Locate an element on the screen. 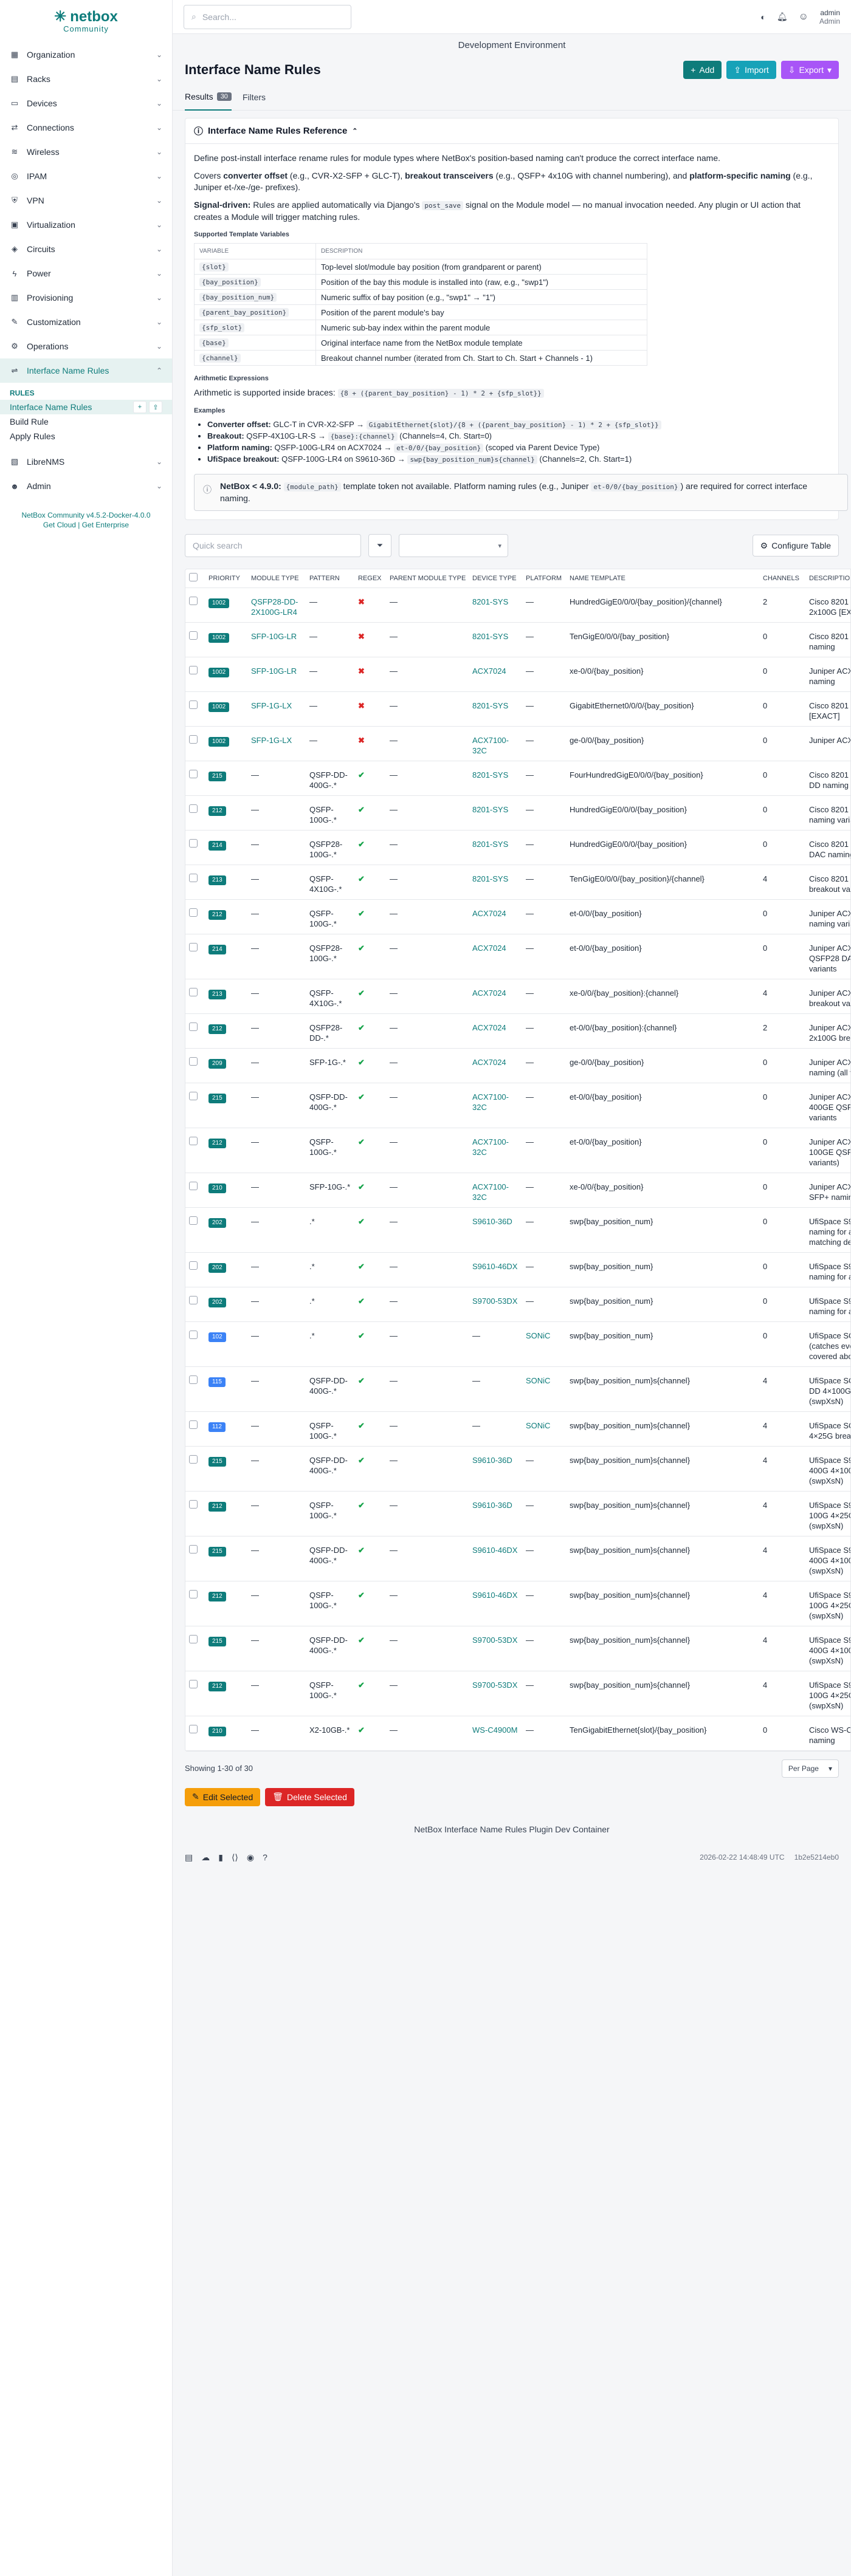 The width and height of the screenshot is (851, 2576). column-header: PLATFORM is located at coordinates (544, 578).